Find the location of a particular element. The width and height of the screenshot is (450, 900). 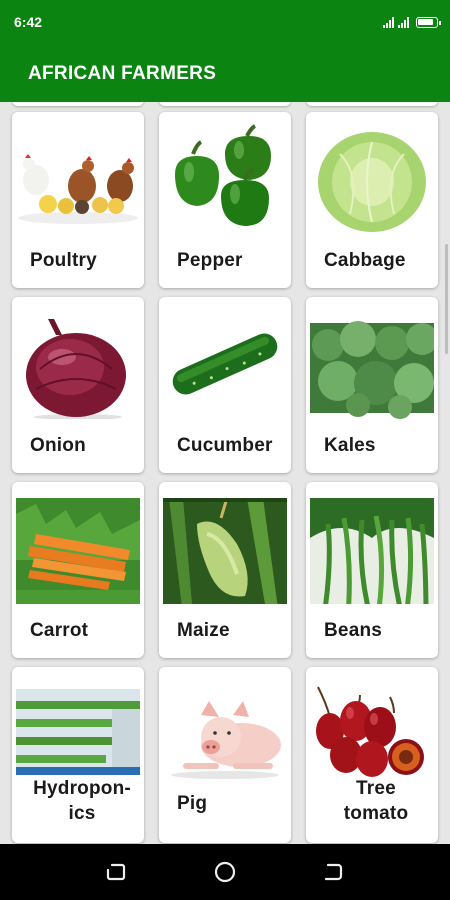

card-label: Pig is located at coordinates (192, 803).